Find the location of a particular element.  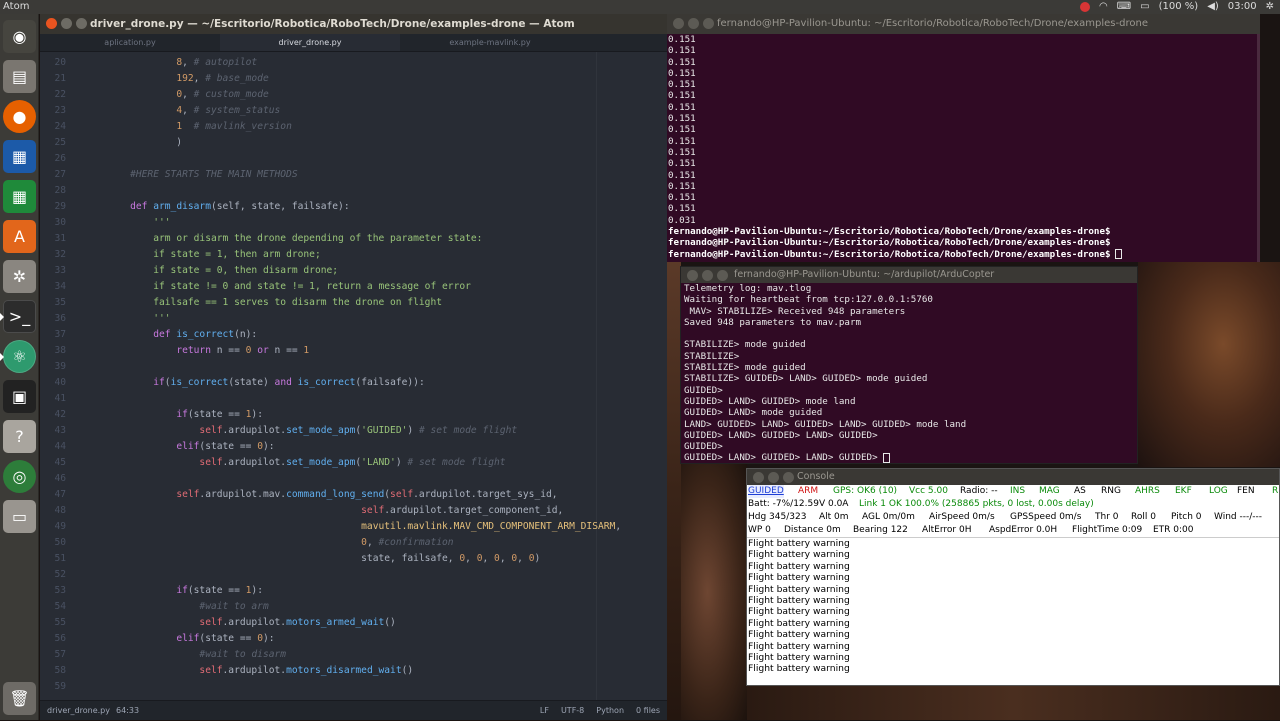

code-line: 33 if state = 0, then disarm drone; is located at coordinates (353, 271).